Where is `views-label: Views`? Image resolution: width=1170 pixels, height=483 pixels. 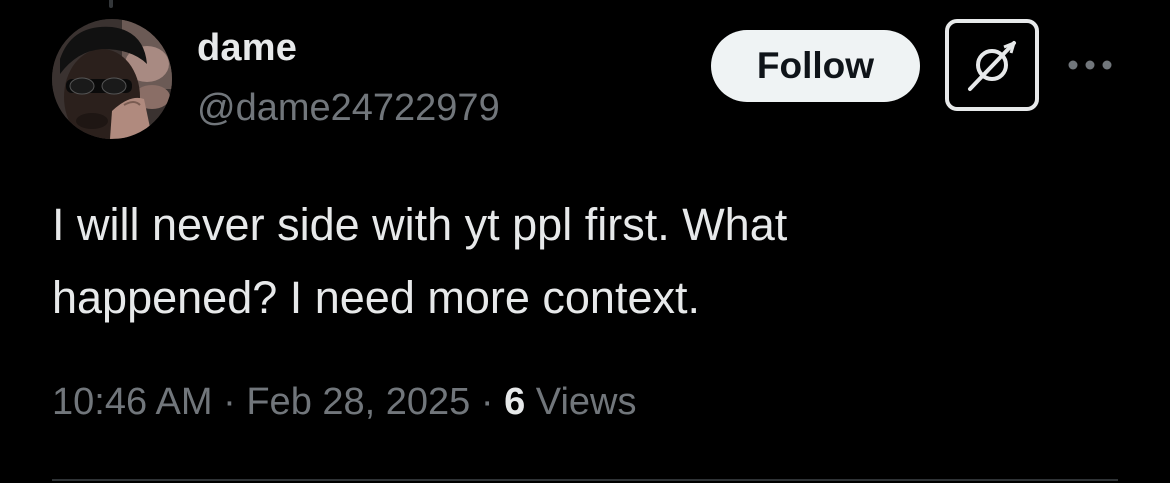 views-label: Views is located at coordinates (586, 402).